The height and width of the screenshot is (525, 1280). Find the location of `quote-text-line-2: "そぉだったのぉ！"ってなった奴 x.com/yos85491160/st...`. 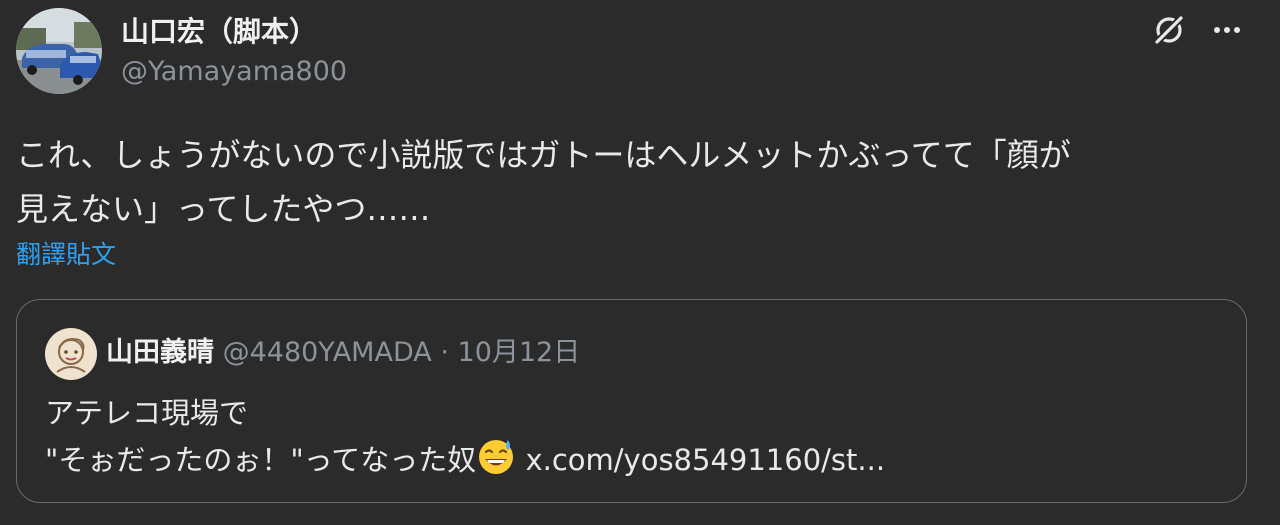

quote-text-line-2: "そぉだったのぉ！"ってなった奴 x.com/yos85491160/st... is located at coordinates (465, 462).